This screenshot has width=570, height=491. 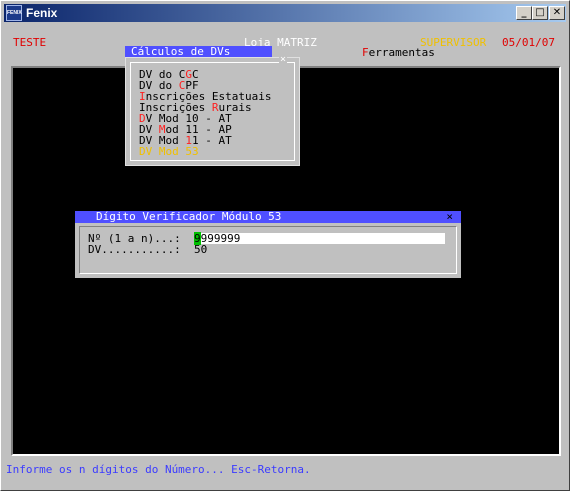 I want to click on number-input: 9999999, so click(x=319, y=238).